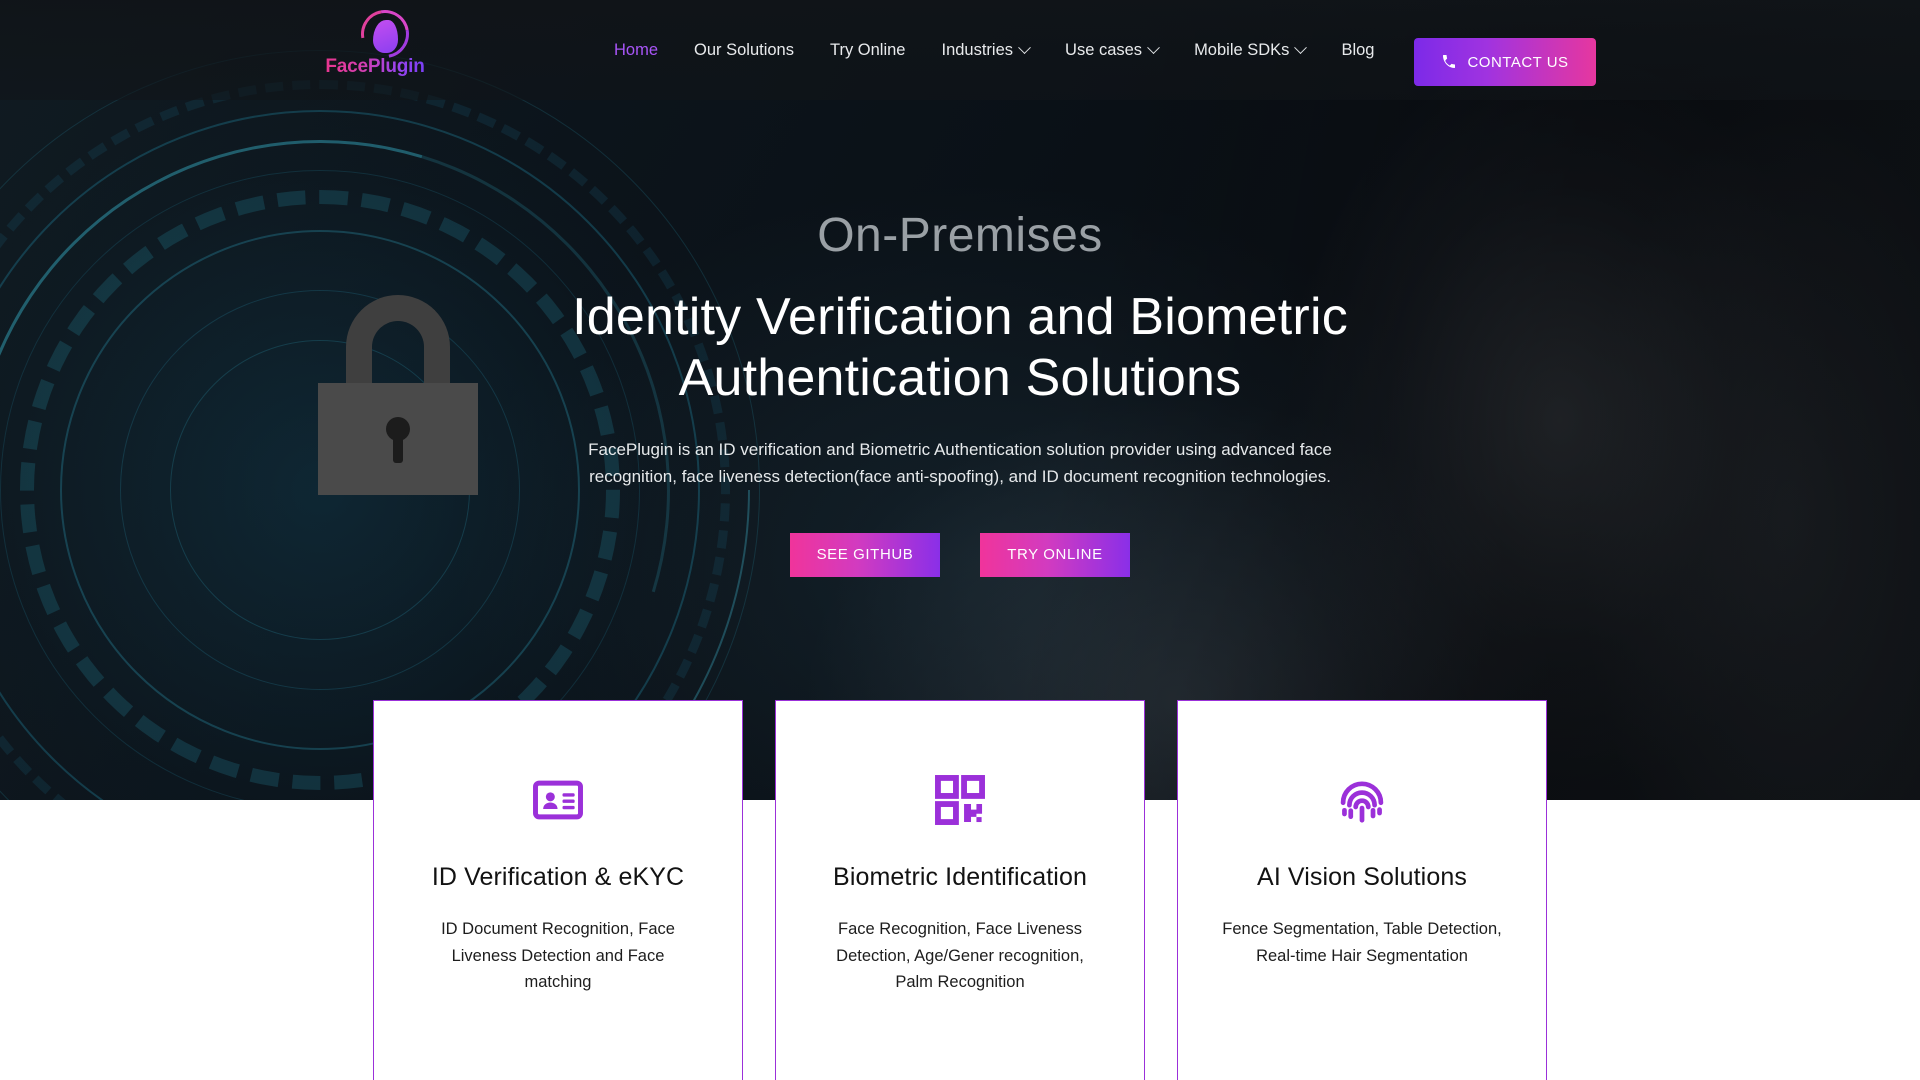 The width and height of the screenshot is (1920, 1080). I want to click on feature-card-title: Biometric Identification, so click(960, 877).